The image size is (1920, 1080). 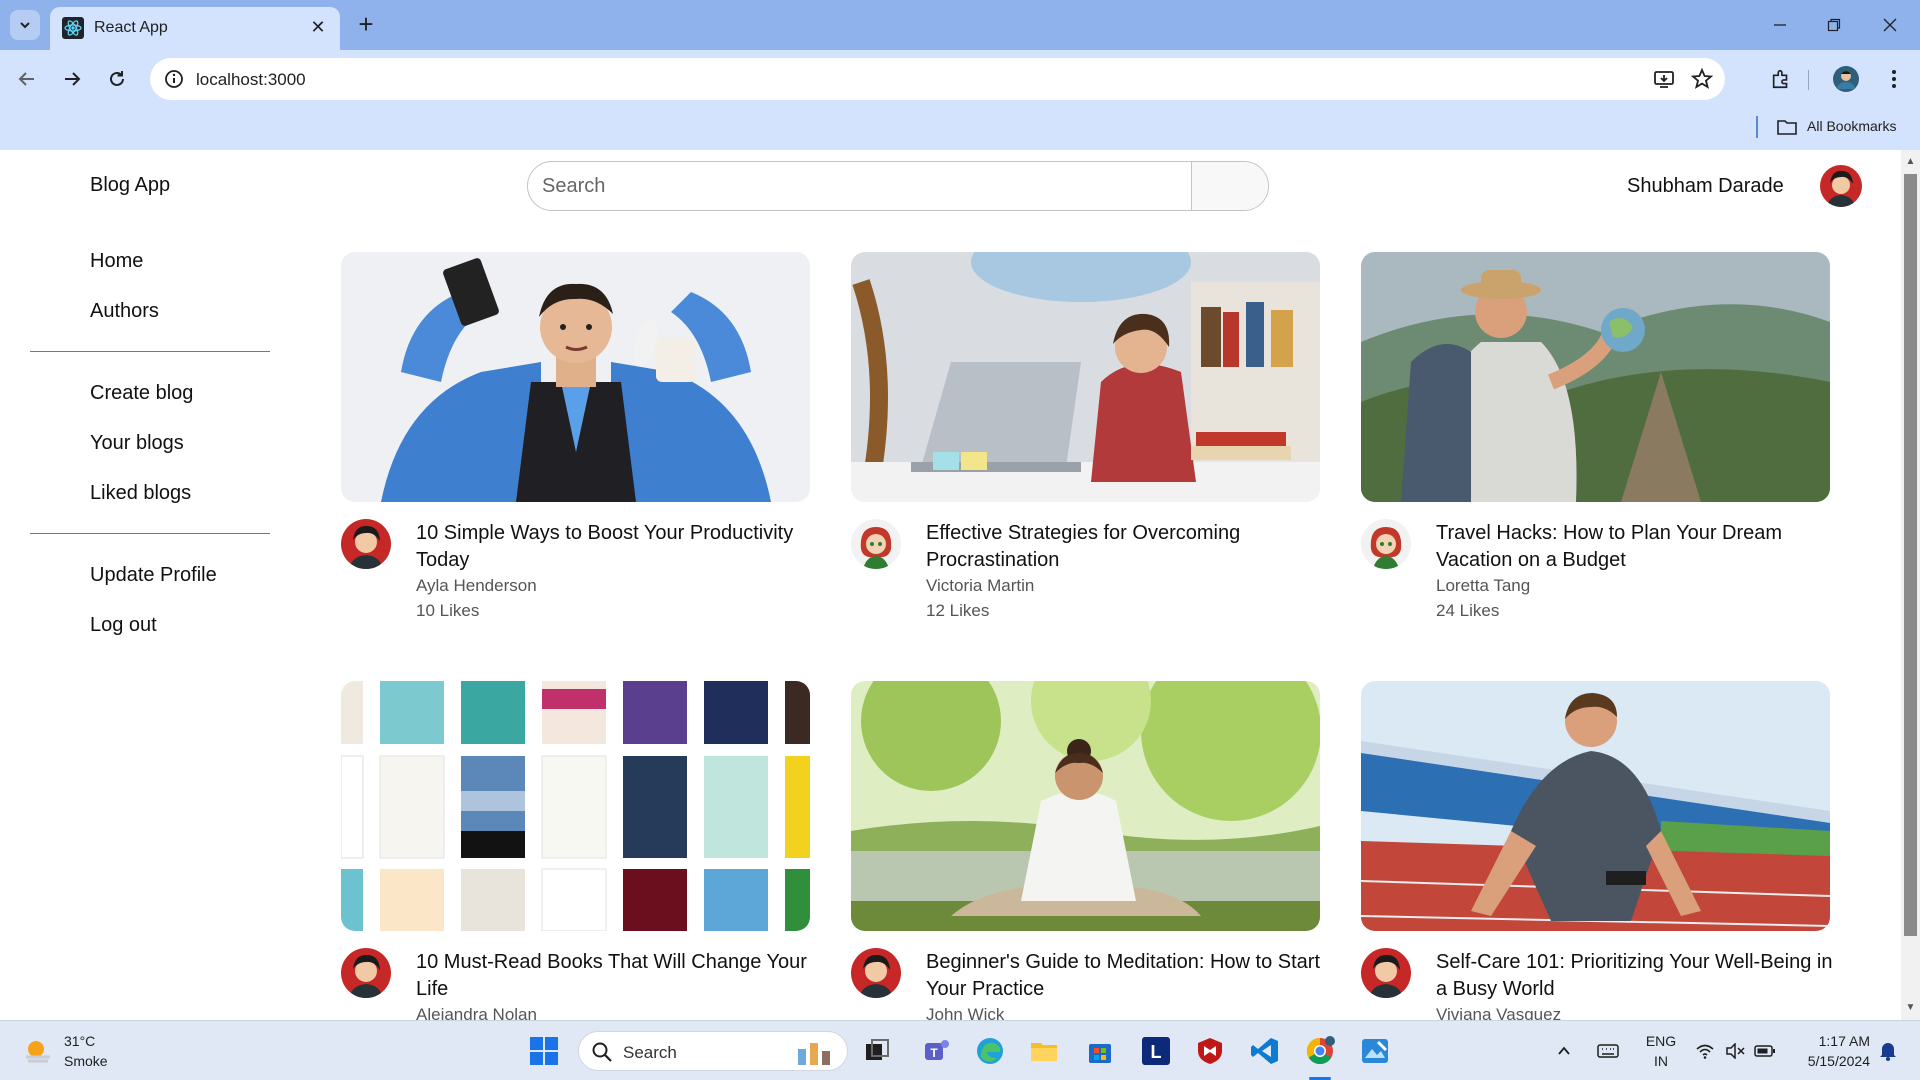 What do you see at coordinates (1781, 79) in the screenshot?
I see `extensions-button` at bounding box center [1781, 79].